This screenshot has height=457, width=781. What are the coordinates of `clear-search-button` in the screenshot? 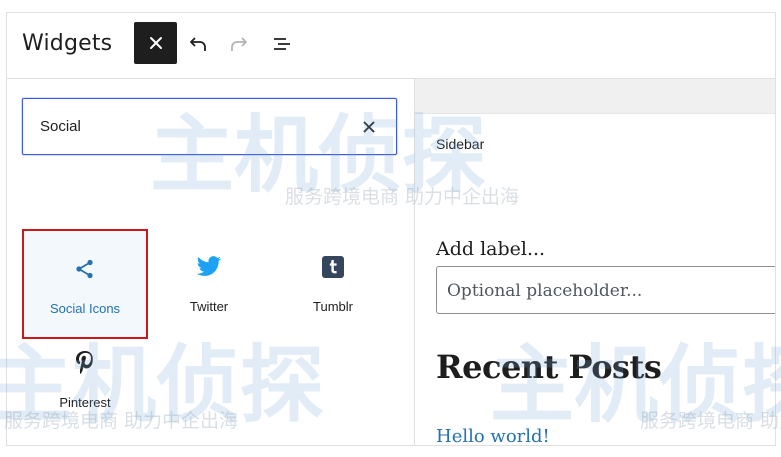 It's located at (369, 127).